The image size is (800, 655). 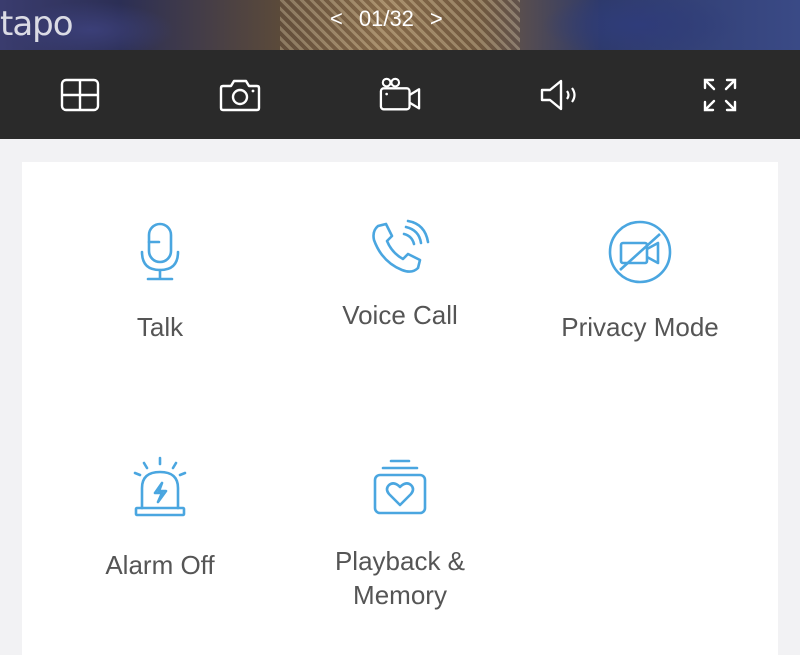 I want to click on multi-view-button, so click(x=80, y=95).